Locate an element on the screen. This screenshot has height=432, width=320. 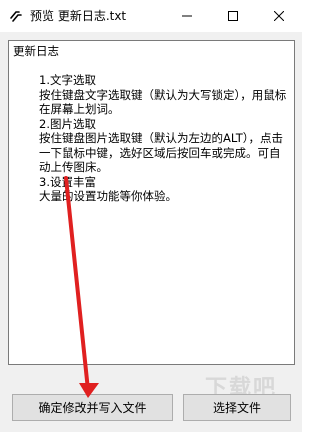
maximize-icon is located at coordinates (233, 16).